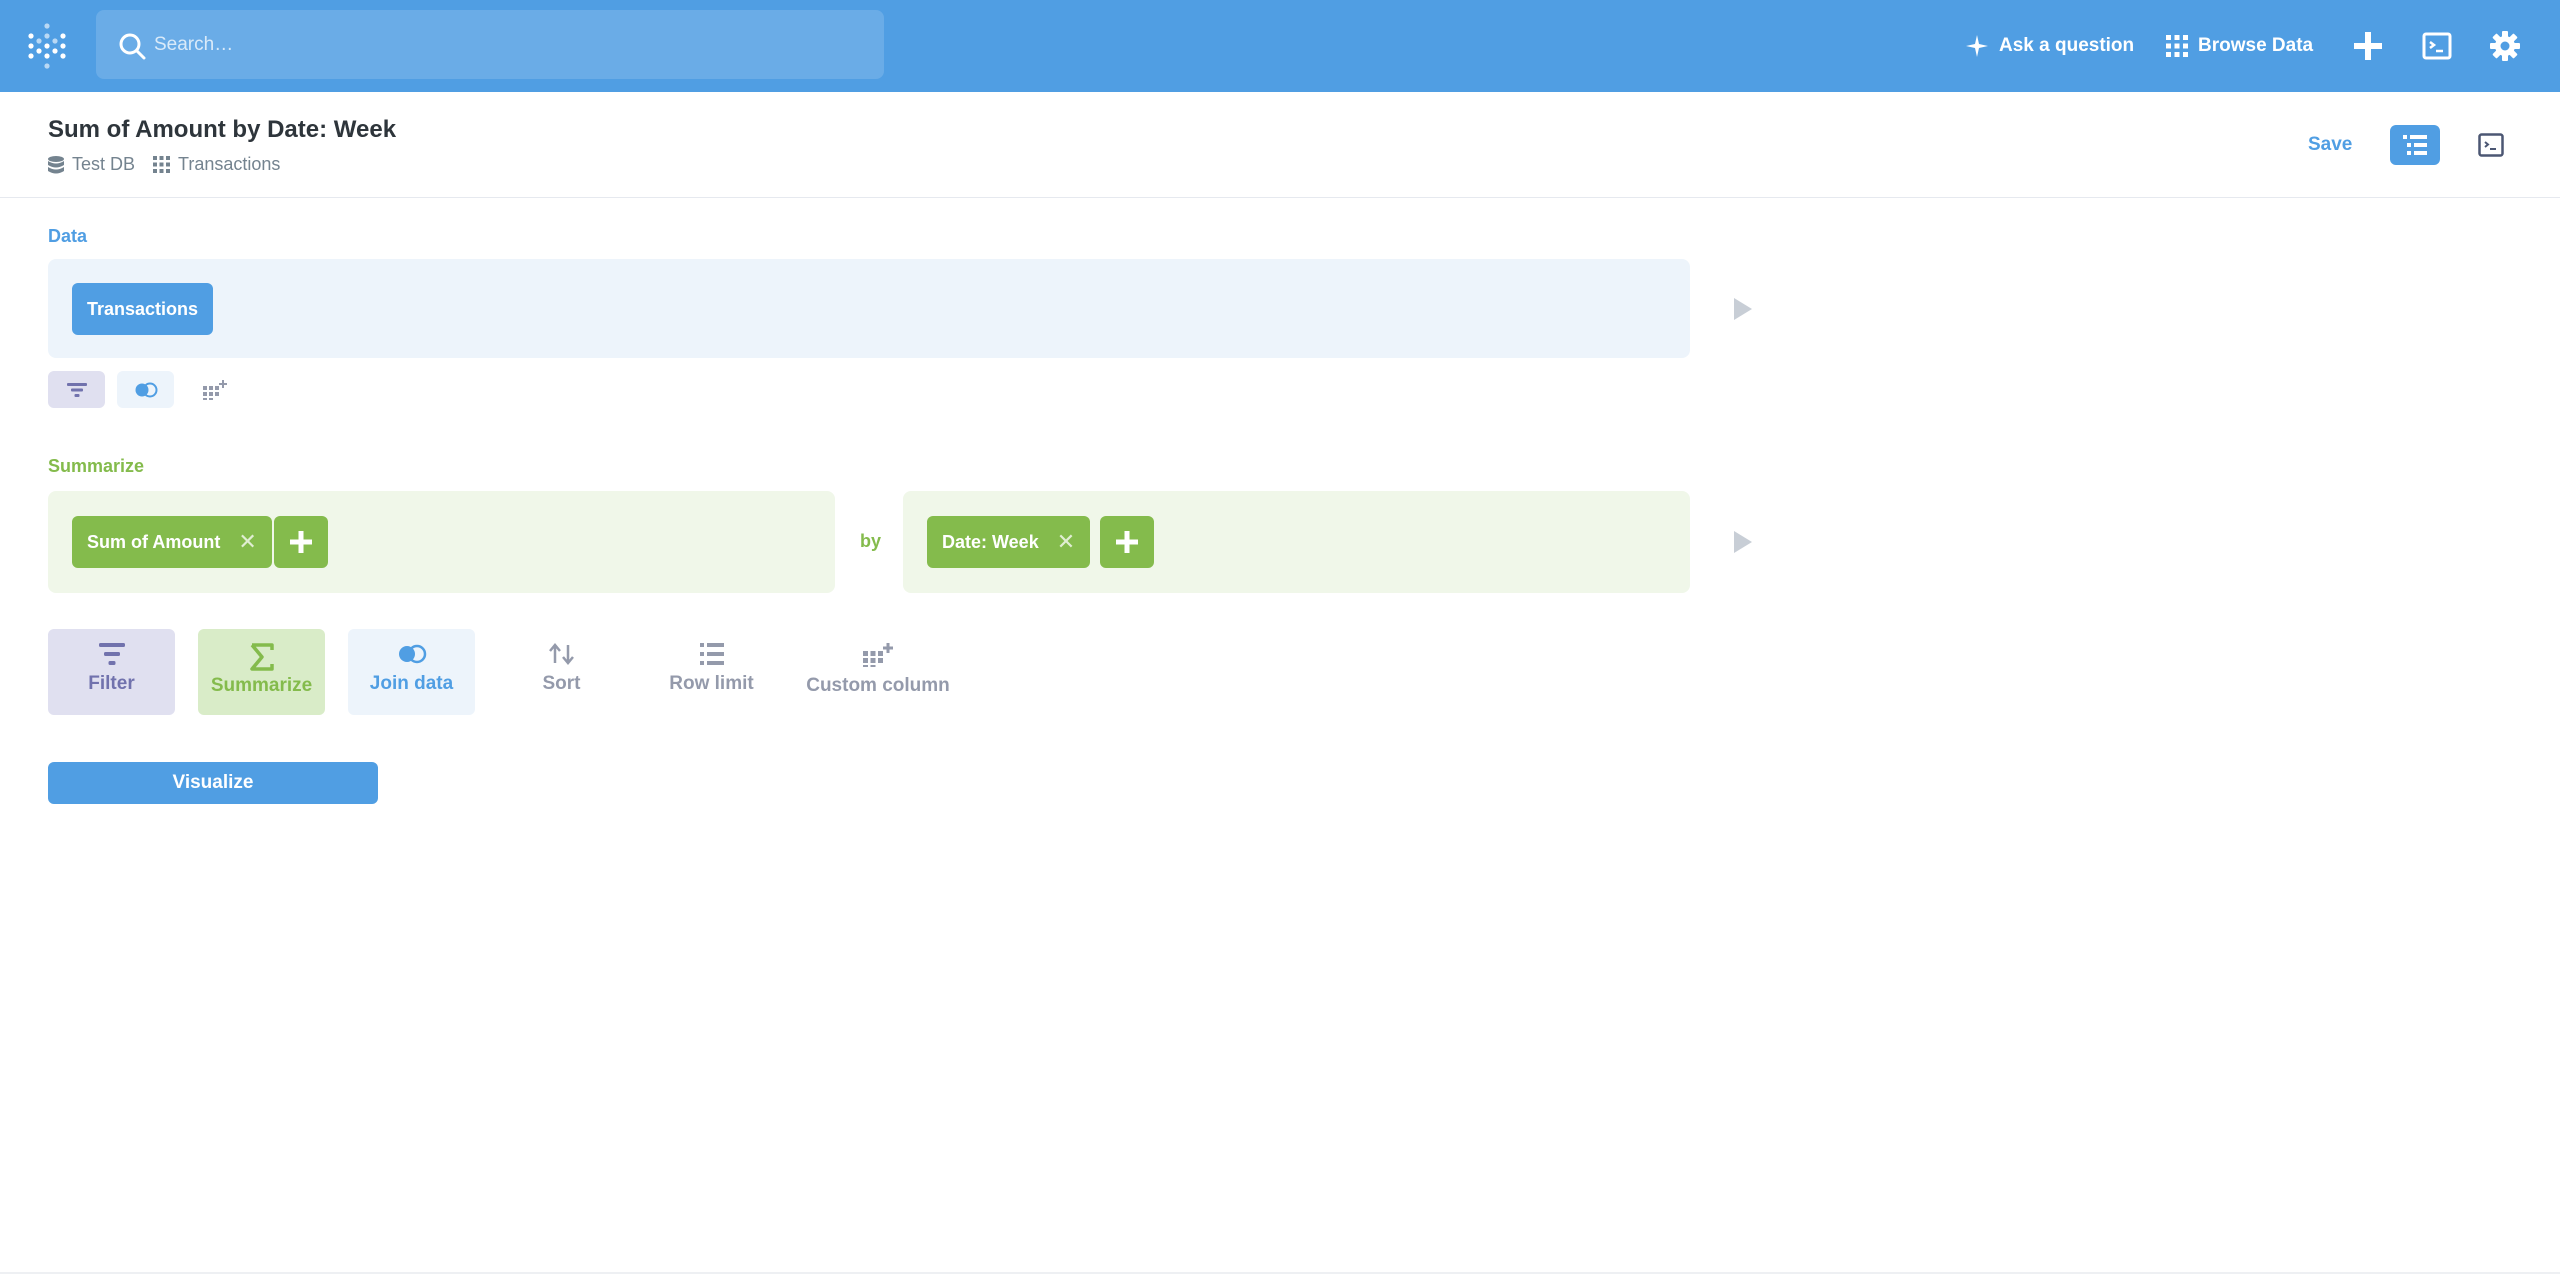 The image size is (2560, 1274). Describe the element at coordinates (561, 672) in the screenshot. I see `sort-button: Sort` at that location.